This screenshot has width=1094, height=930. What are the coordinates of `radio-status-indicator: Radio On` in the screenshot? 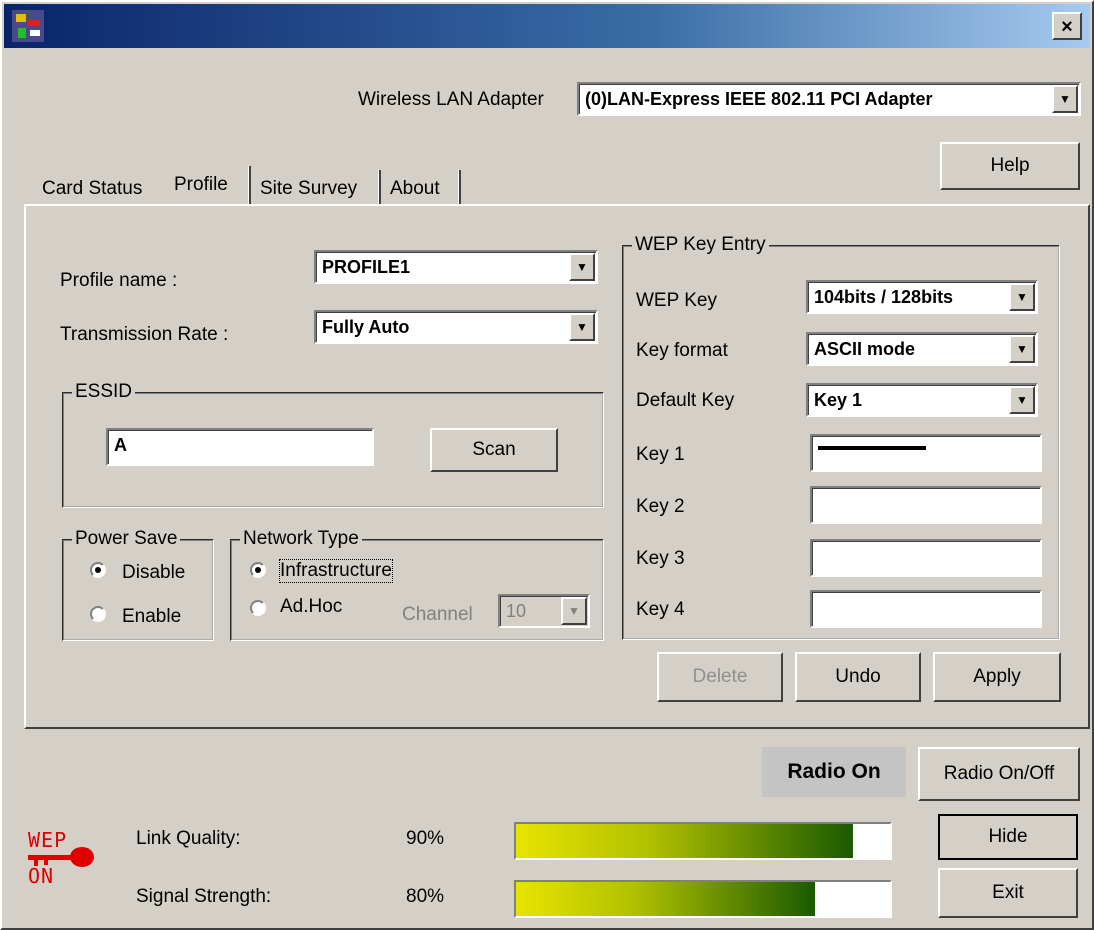 It's located at (834, 772).